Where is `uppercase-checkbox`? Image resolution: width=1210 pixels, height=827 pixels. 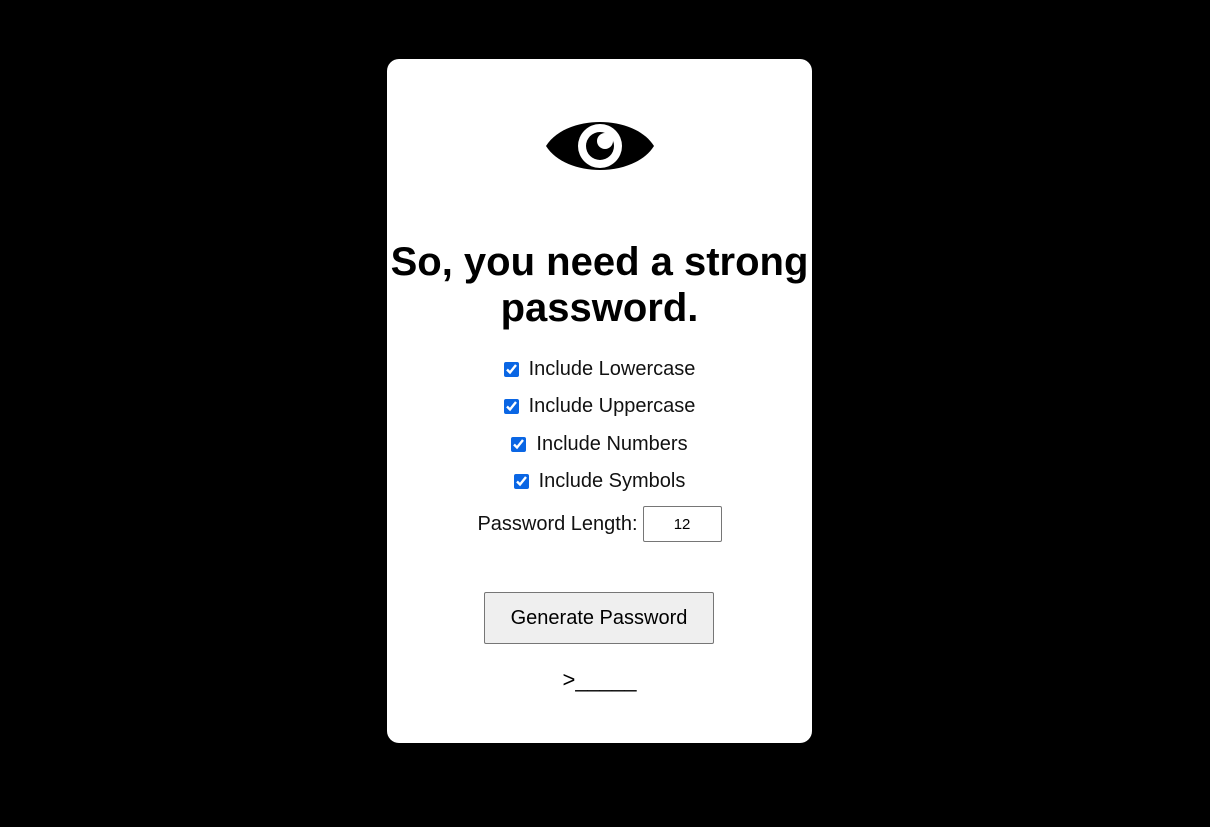
uppercase-checkbox is located at coordinates (511, 406).